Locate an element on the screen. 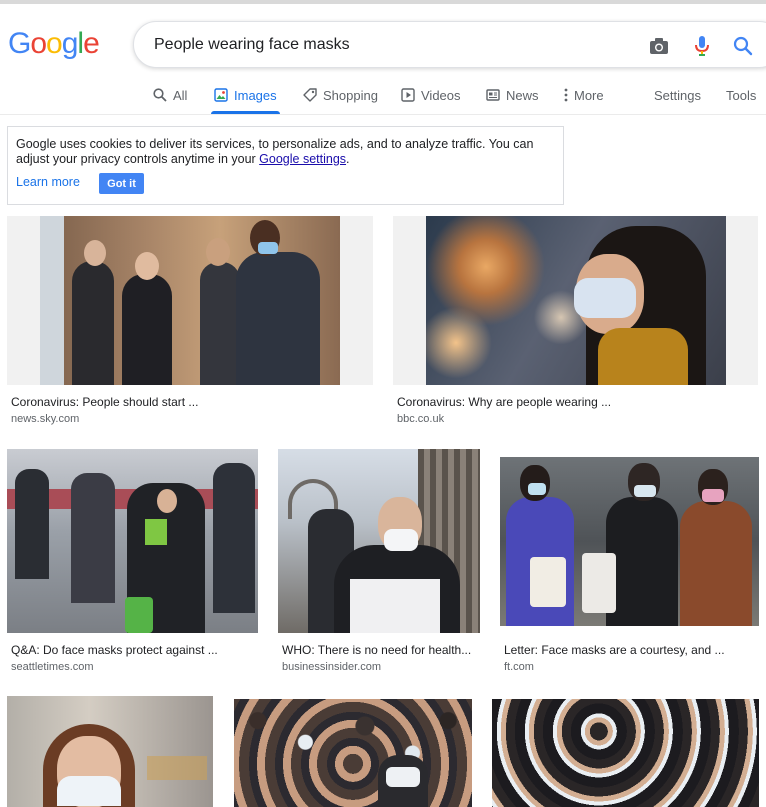 The height and width of the screenshot is (807, 766). result-source: businessinsider.com is located at coordinates (331, 667).